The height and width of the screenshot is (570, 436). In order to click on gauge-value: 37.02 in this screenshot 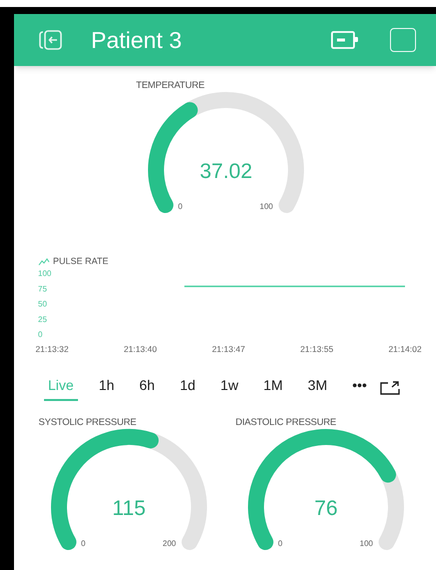, I will do `click(226, 171)`.